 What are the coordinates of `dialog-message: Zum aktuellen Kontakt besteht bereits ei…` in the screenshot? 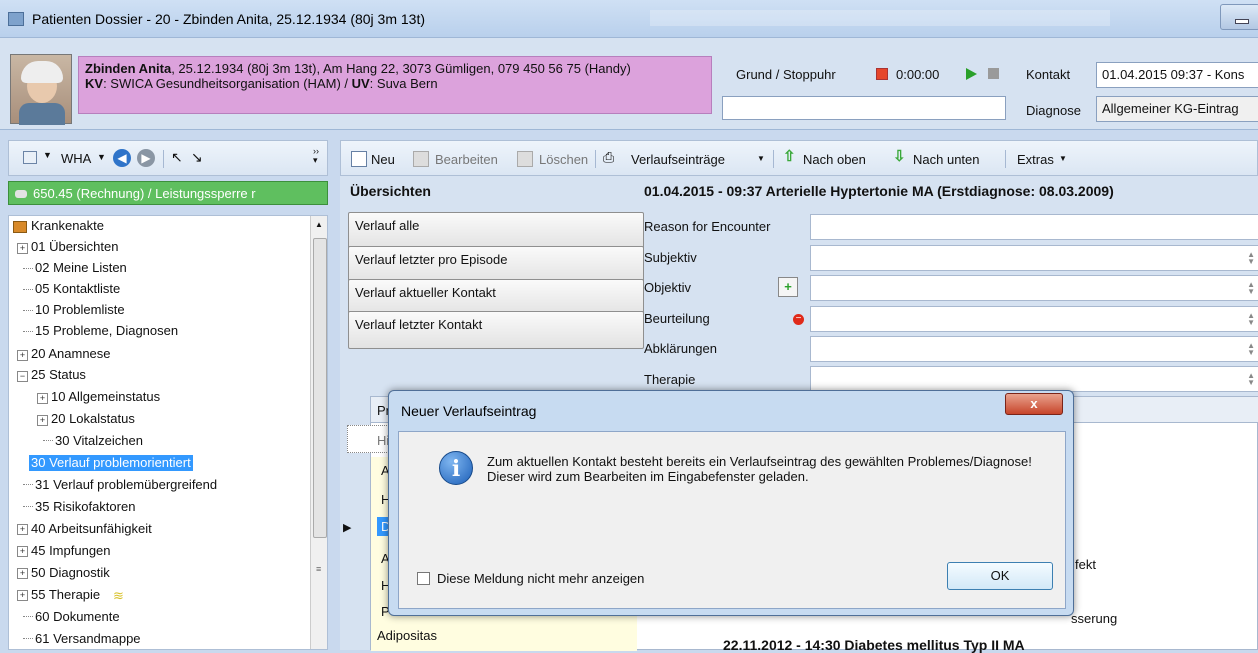 It's located at (759, 469).